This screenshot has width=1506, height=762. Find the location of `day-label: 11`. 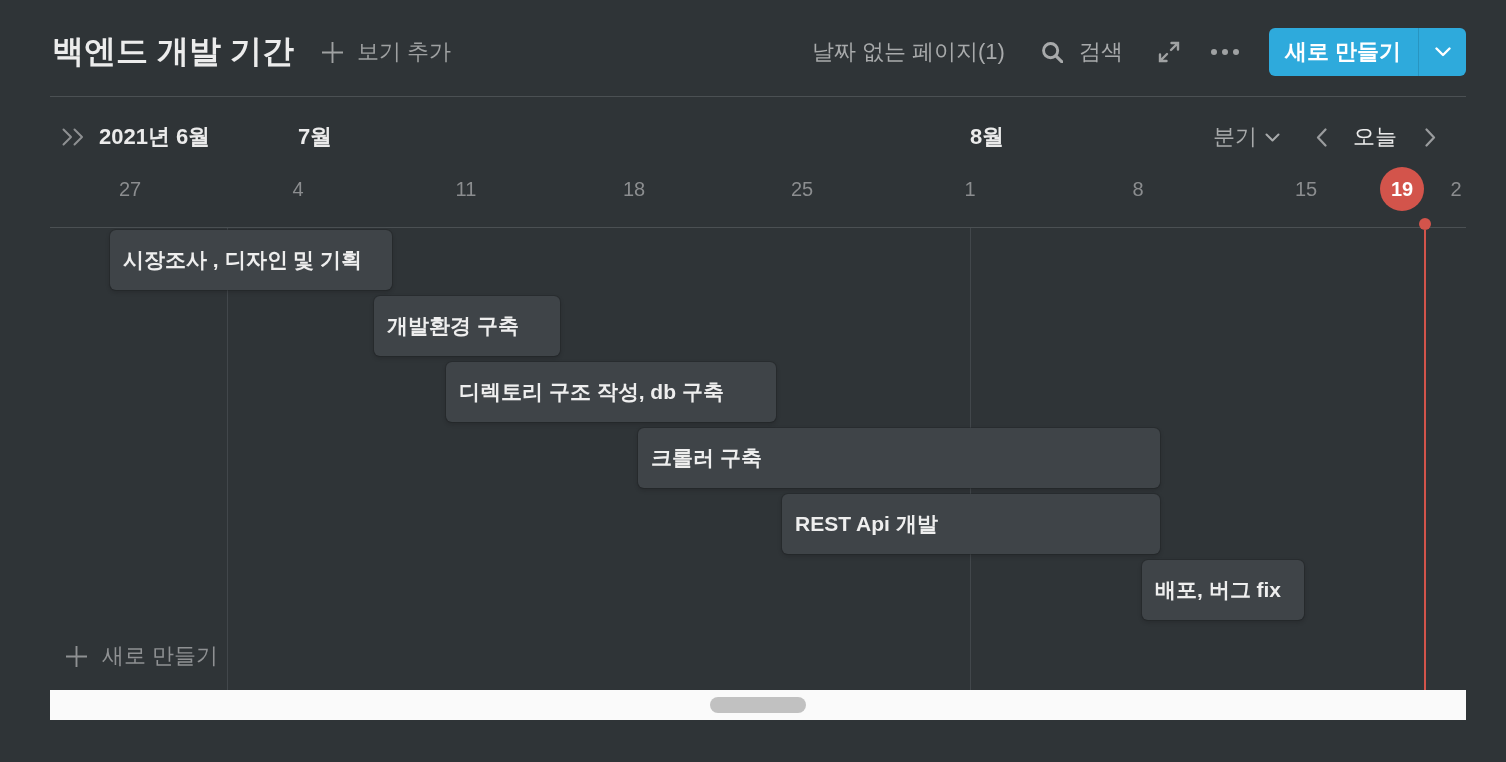

day-label: 11 is located at coordinates (466, 189).